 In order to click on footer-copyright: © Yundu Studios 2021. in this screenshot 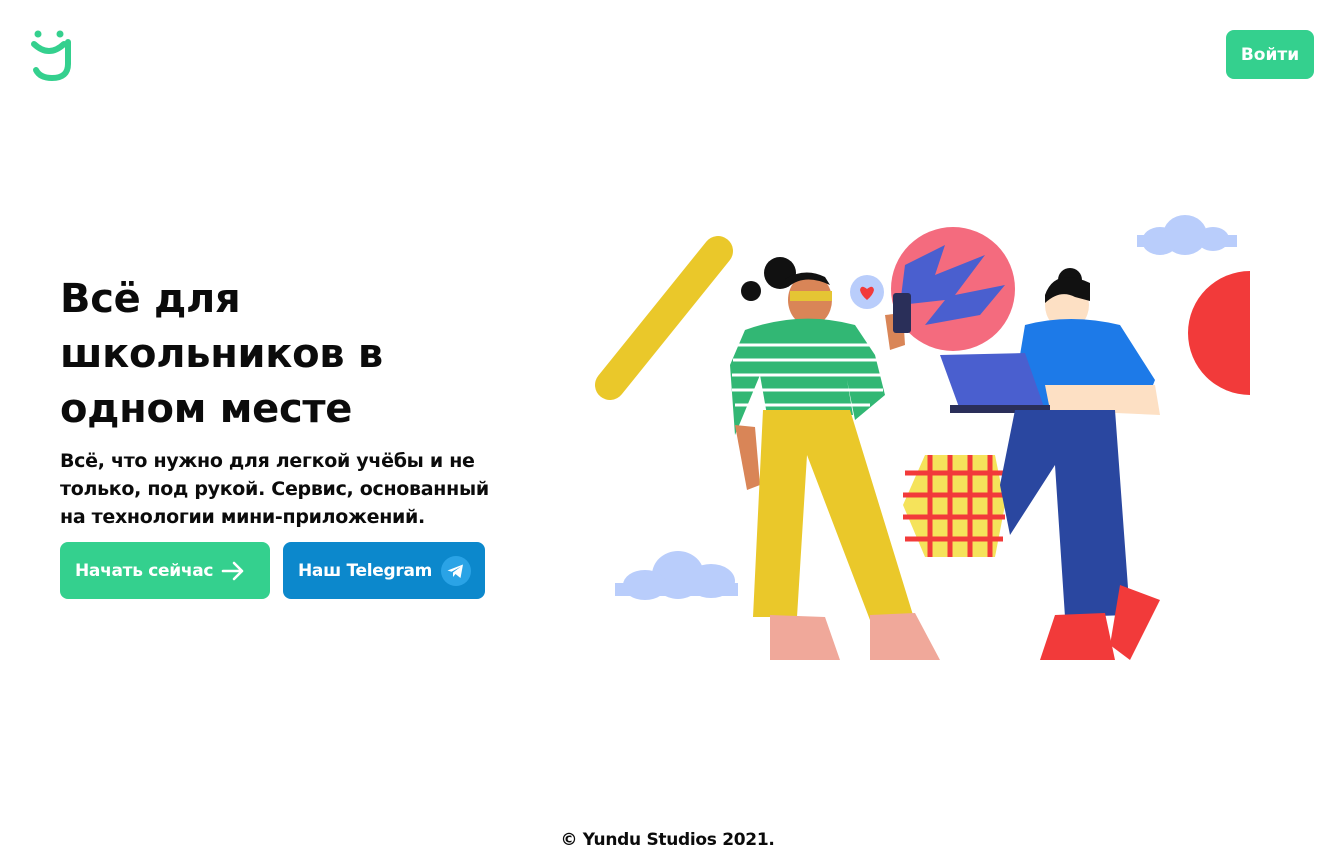, I will do `click(667, 840)`.